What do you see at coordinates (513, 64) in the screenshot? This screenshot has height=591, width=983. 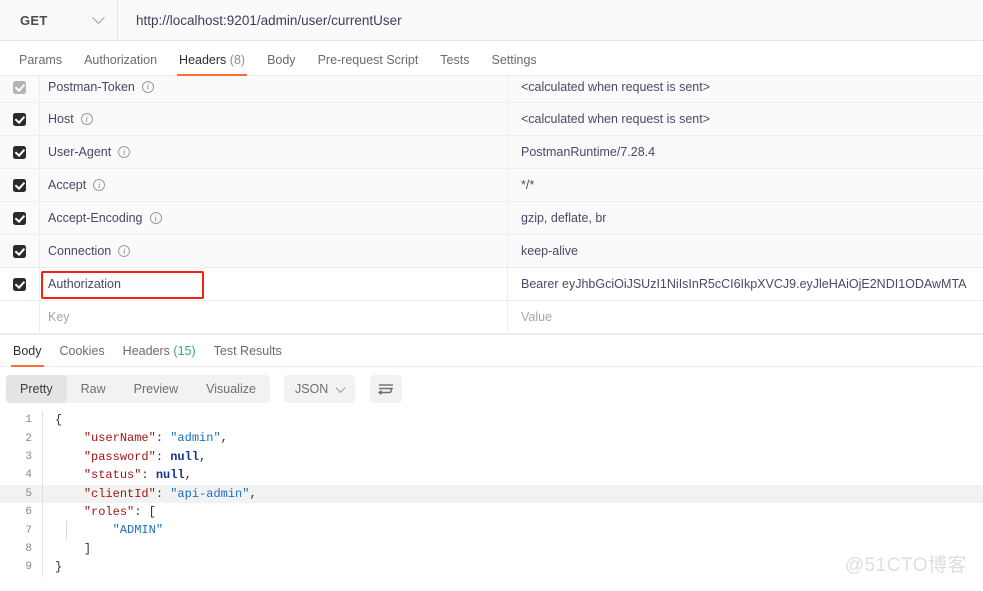 I see `request-tab-settings: Settings` at bounding box center [513, 64].